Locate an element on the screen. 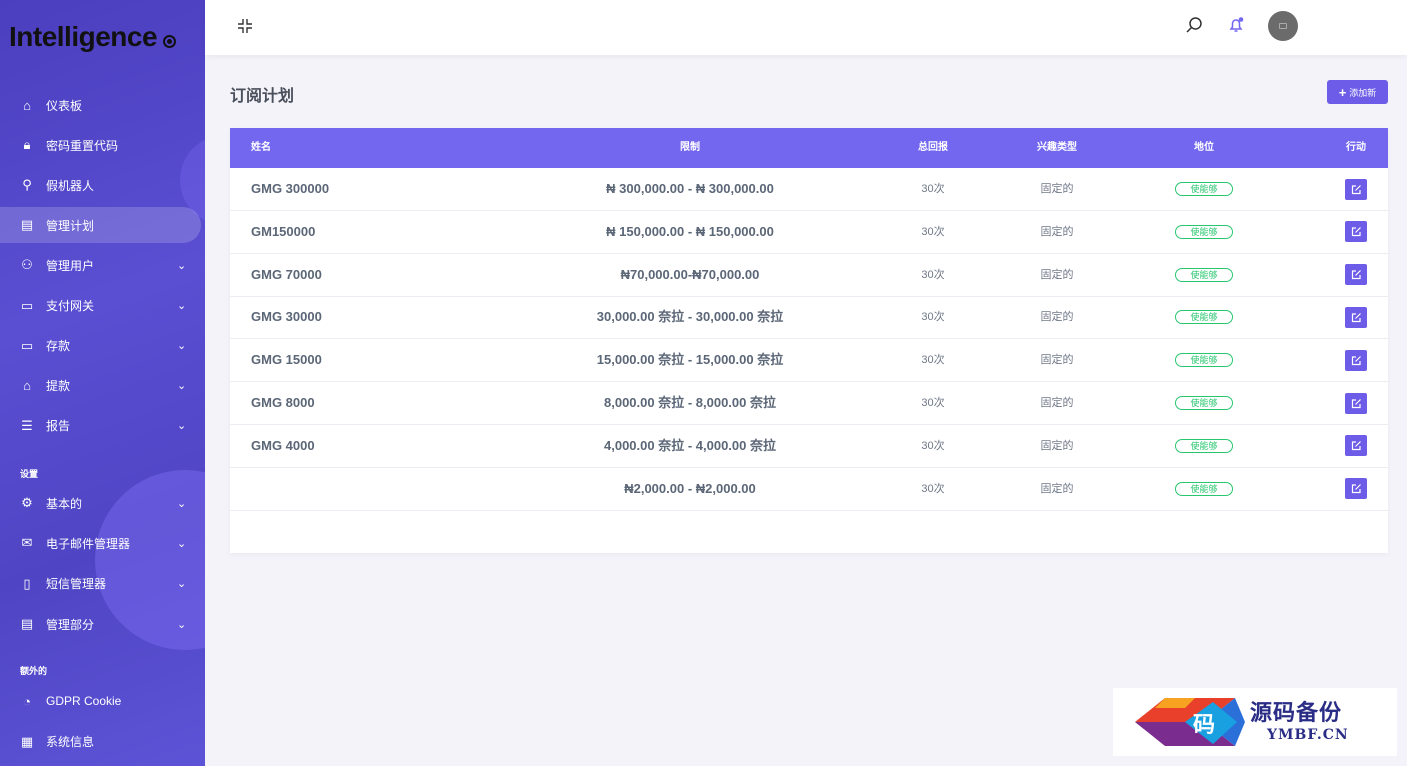 This screenshot has width=1407, height=766. sidebar-item: ▤ 管理计划 is located at coordinates (100, 225).